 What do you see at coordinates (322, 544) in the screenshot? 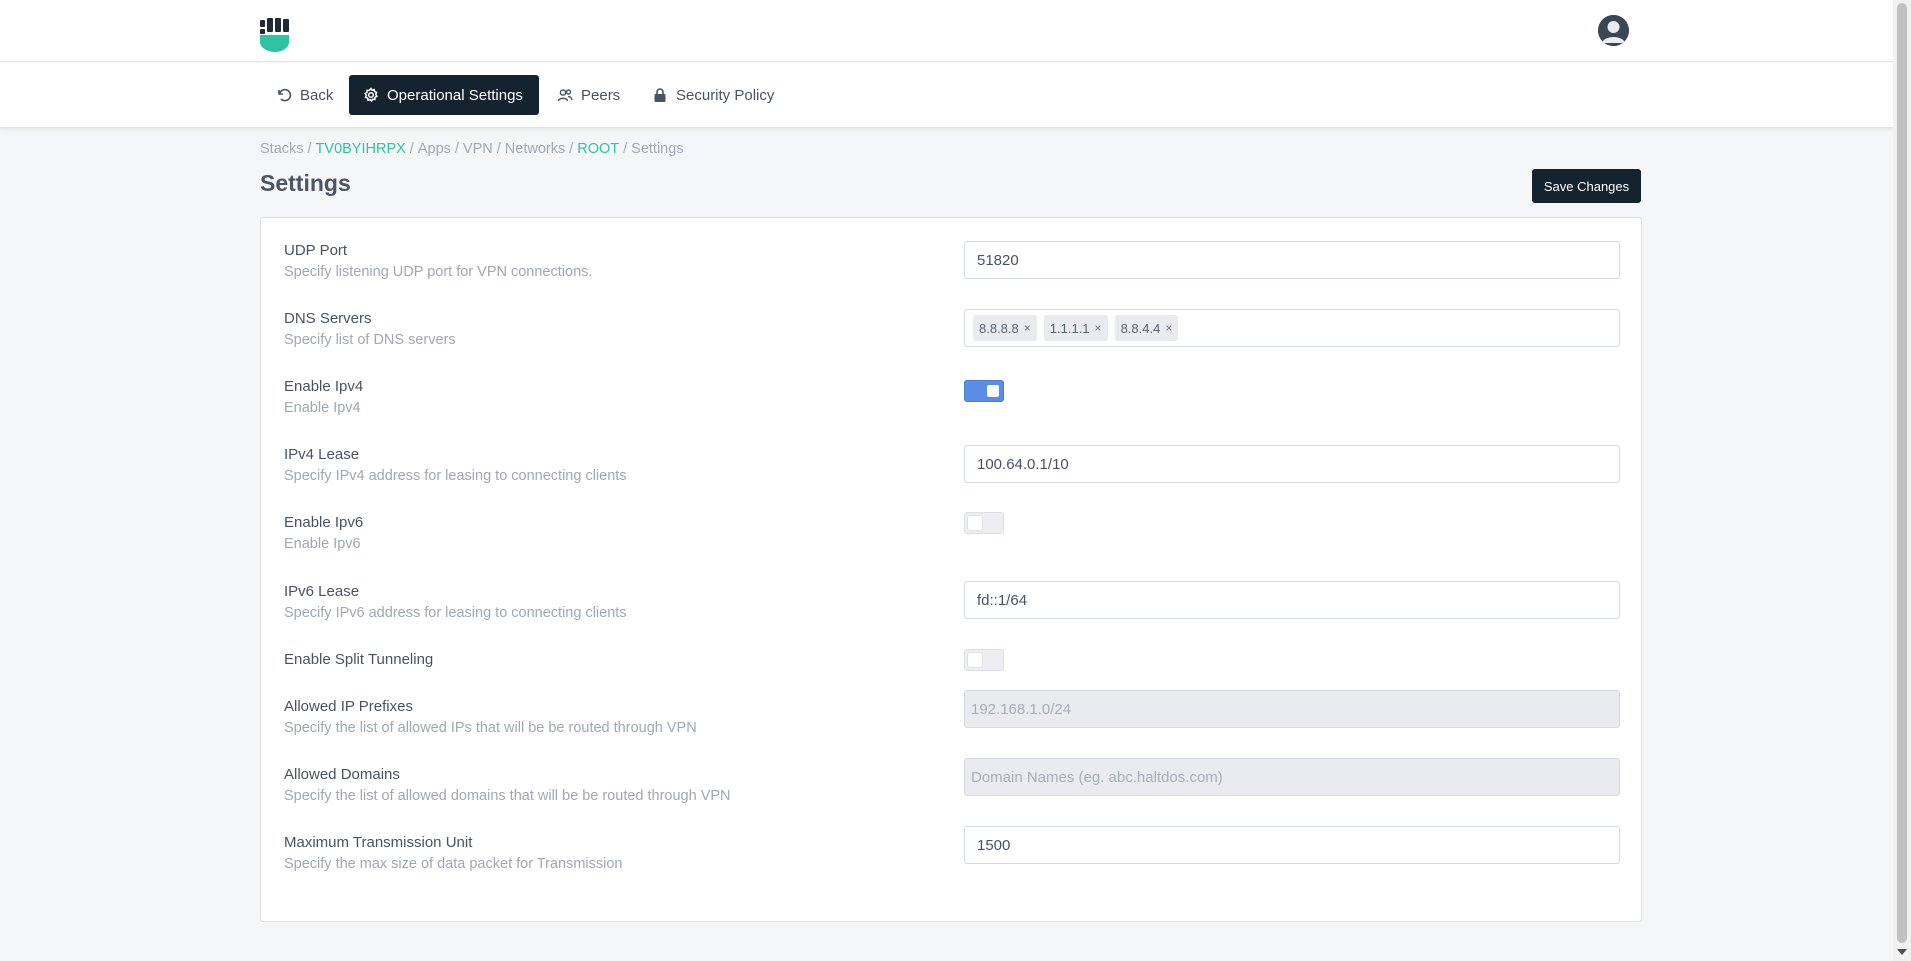
I see `enable-ipv6-desc: Enable Ipv6` at bounding box center [322, 544].